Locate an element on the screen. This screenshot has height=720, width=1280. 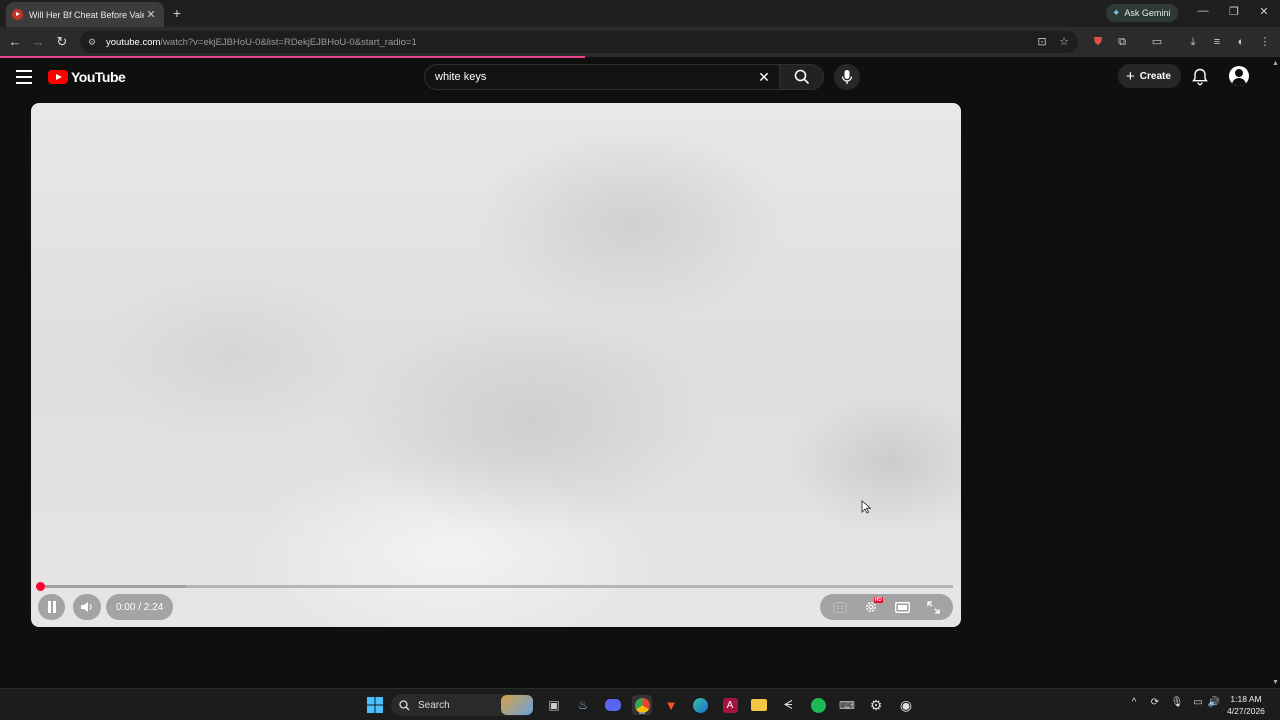
bookmark-star-icon: ☆ is located at coordinates (1064, 42).